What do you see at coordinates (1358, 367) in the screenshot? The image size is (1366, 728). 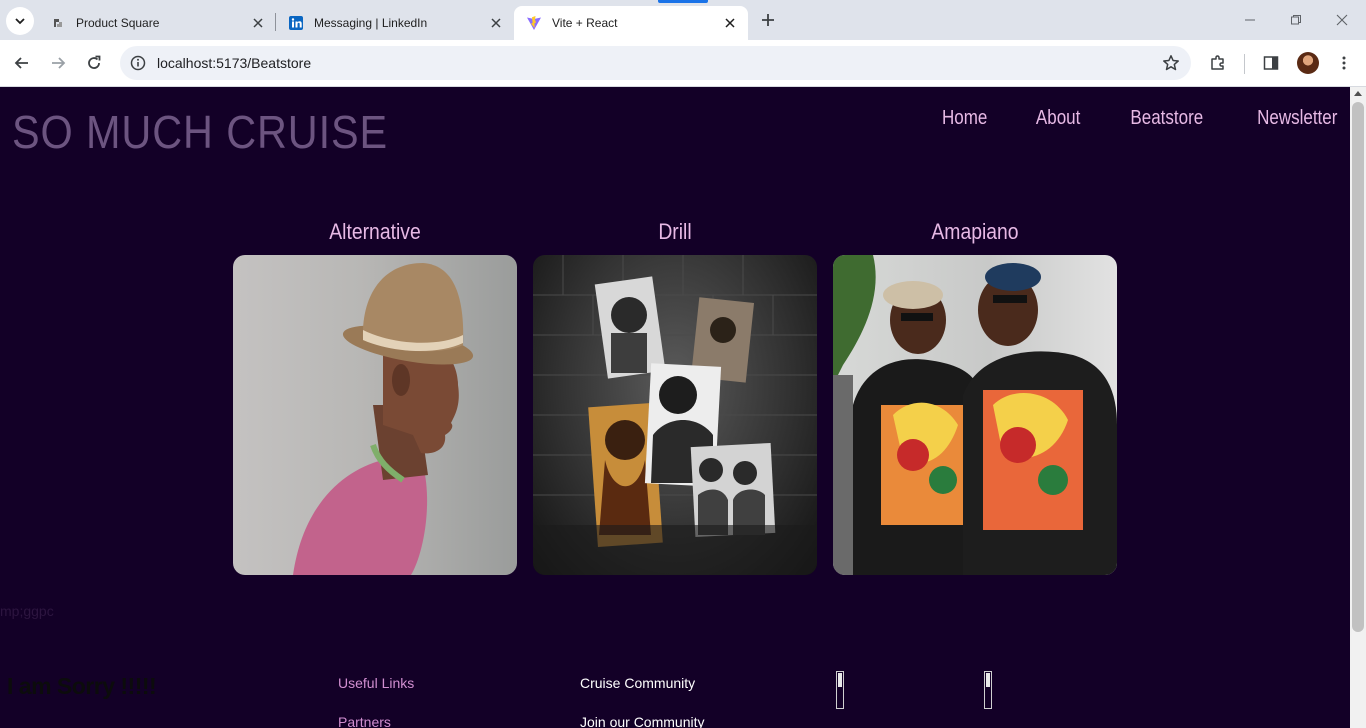 I see `scrollbar-thumb` at bounding box center [1358, 367].